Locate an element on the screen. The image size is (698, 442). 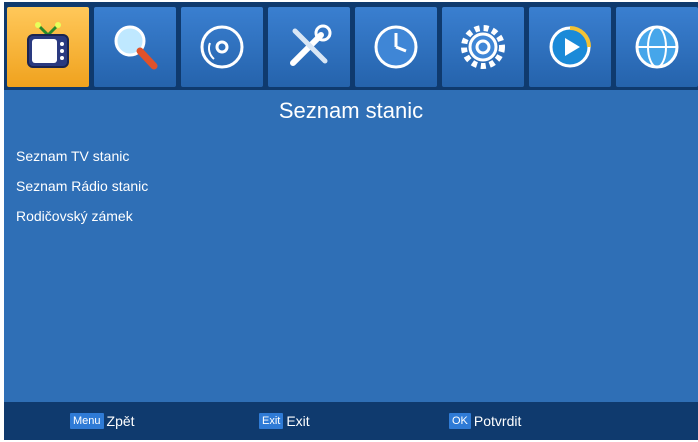
hint-back-label: Zpět is located at coordinates (120, 421).